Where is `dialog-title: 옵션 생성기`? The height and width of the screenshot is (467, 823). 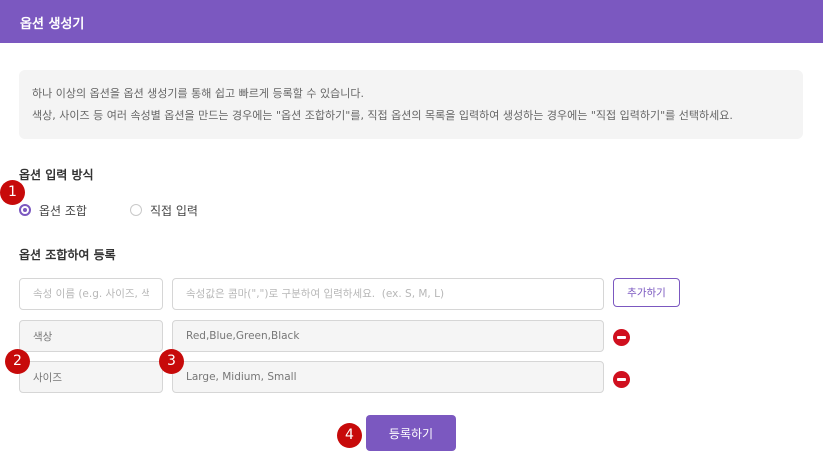 dialog-title: 옵션 생성기 is located at coordinates (52, 24).